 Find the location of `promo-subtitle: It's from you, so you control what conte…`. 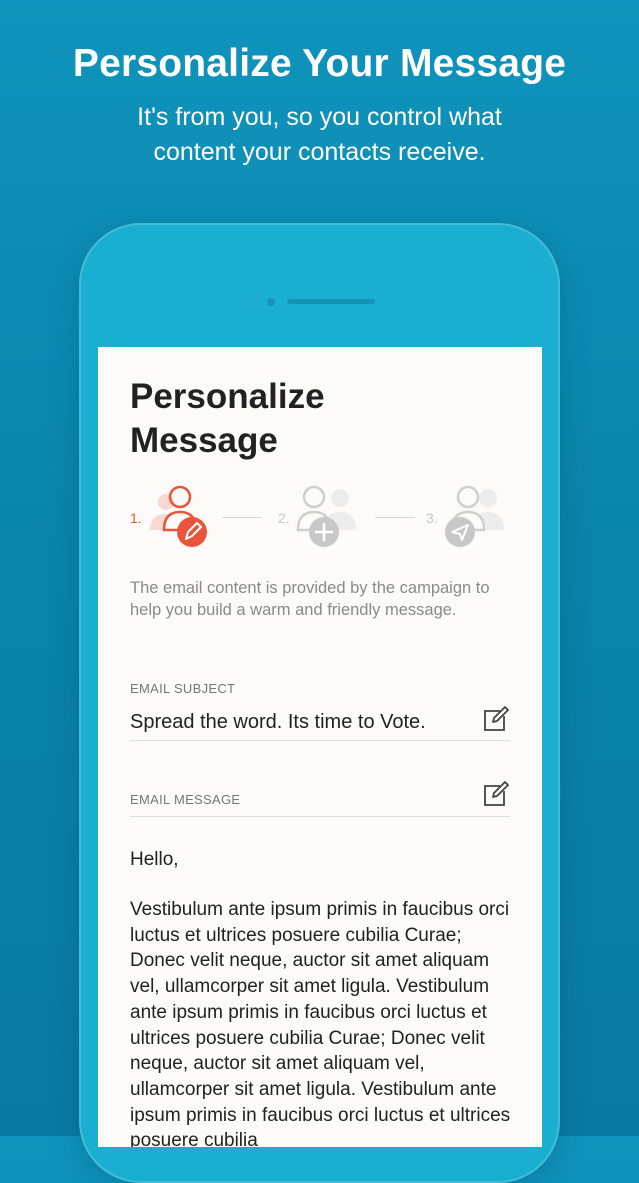

promo-subtitle: It's from you, so you control what conte… is located at coordinates (319, 135).